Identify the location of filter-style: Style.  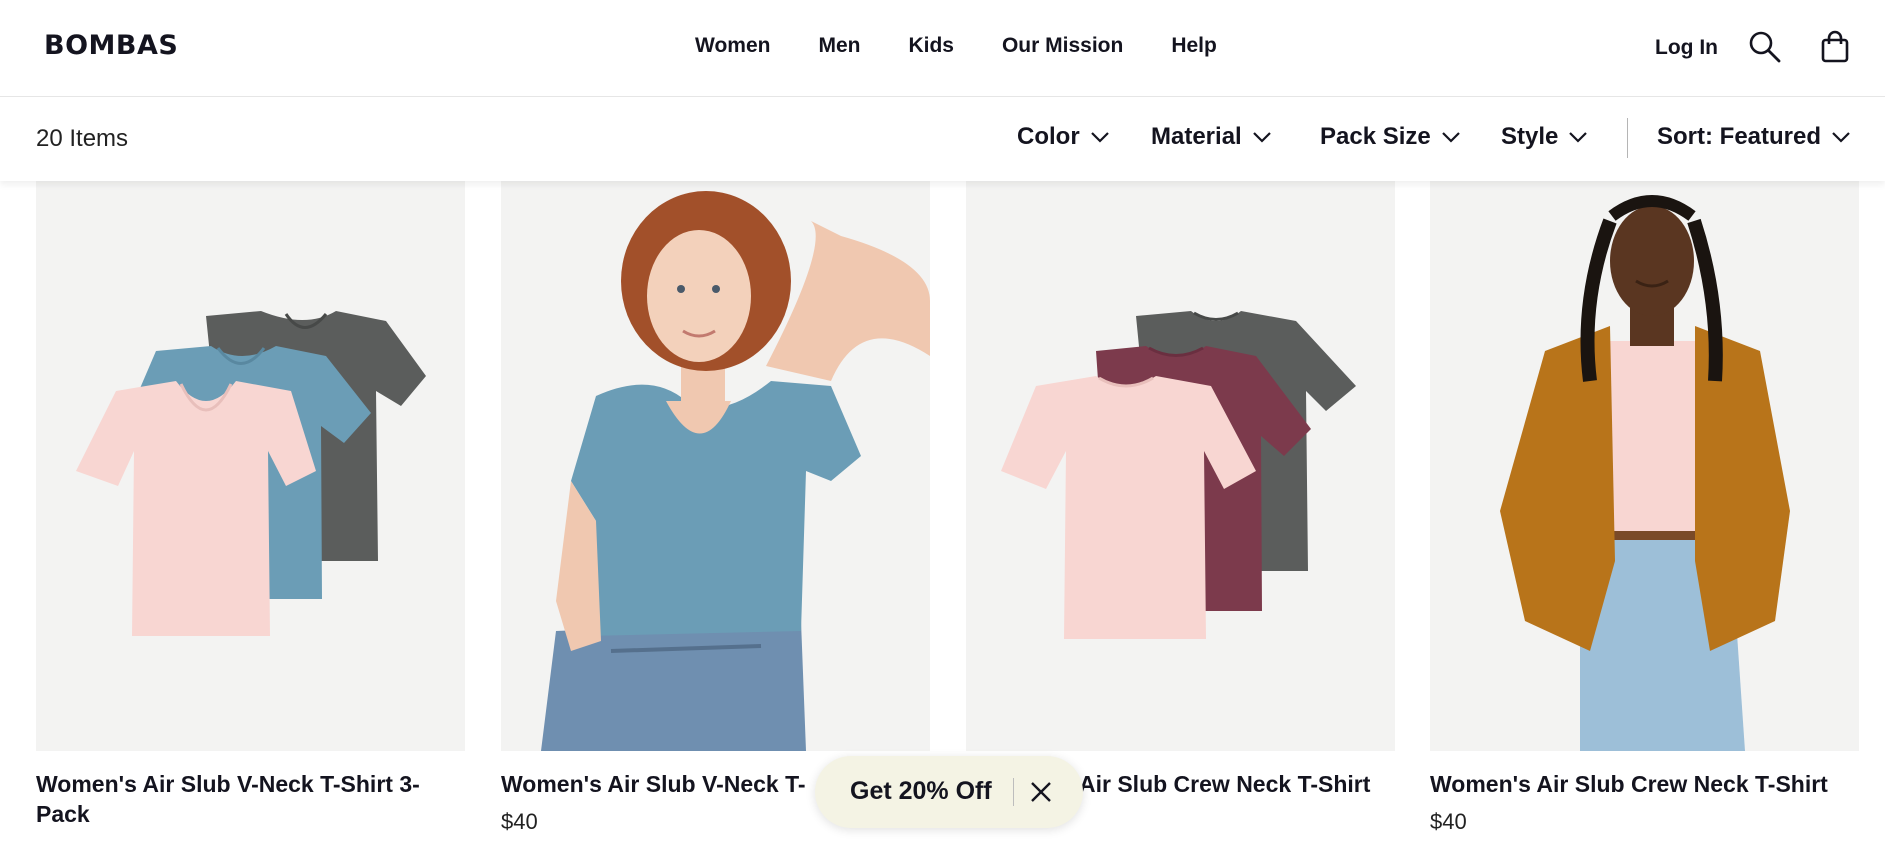
(1544, 137).